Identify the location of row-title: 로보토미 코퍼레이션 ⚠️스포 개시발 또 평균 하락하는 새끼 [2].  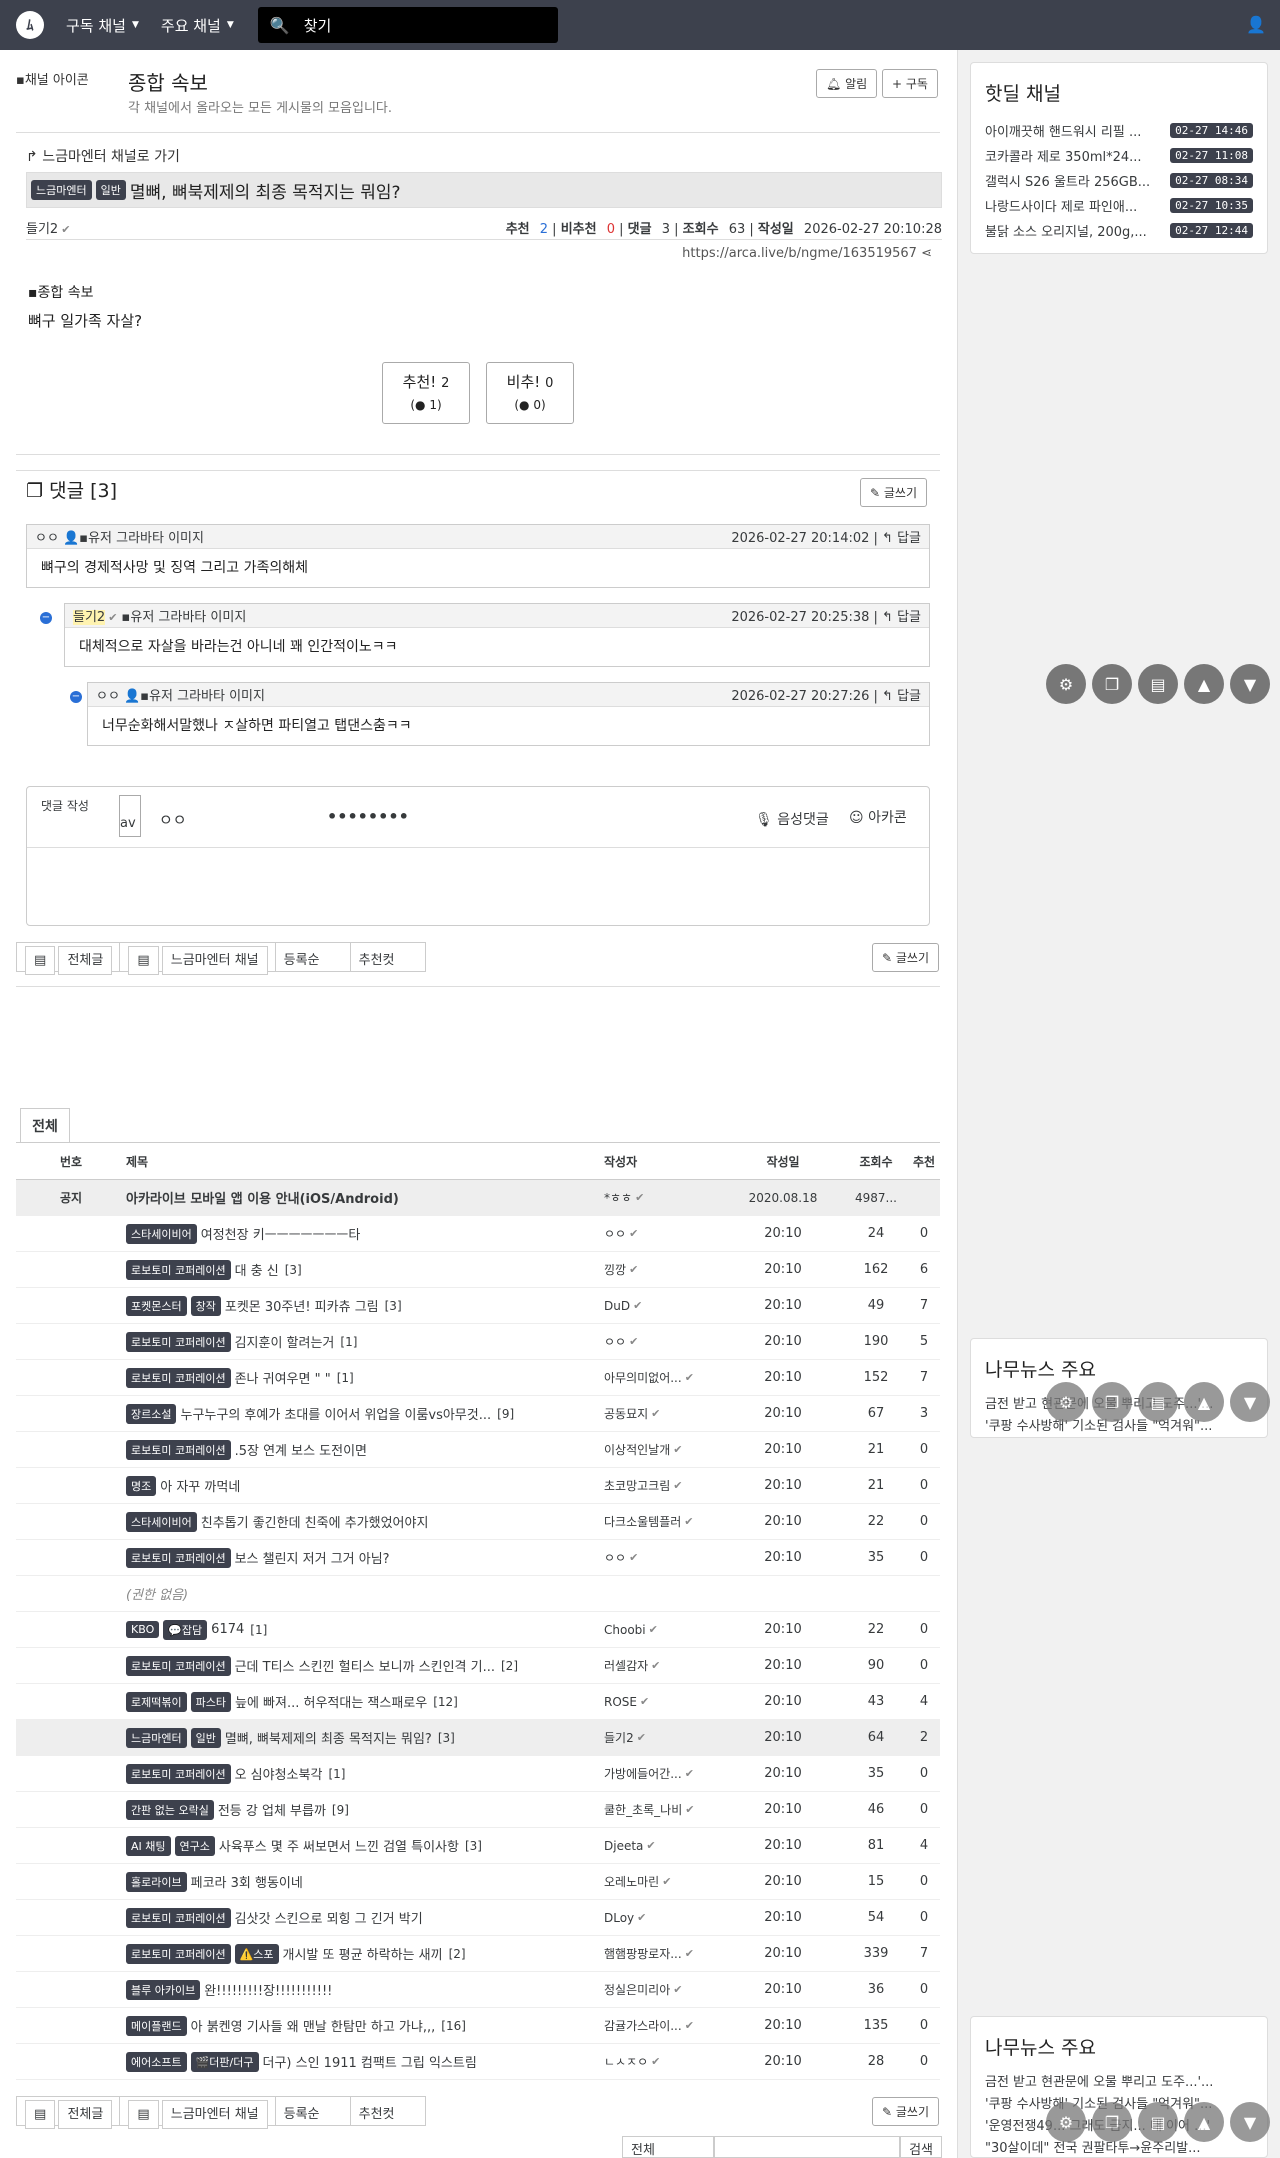
(365, 1953).